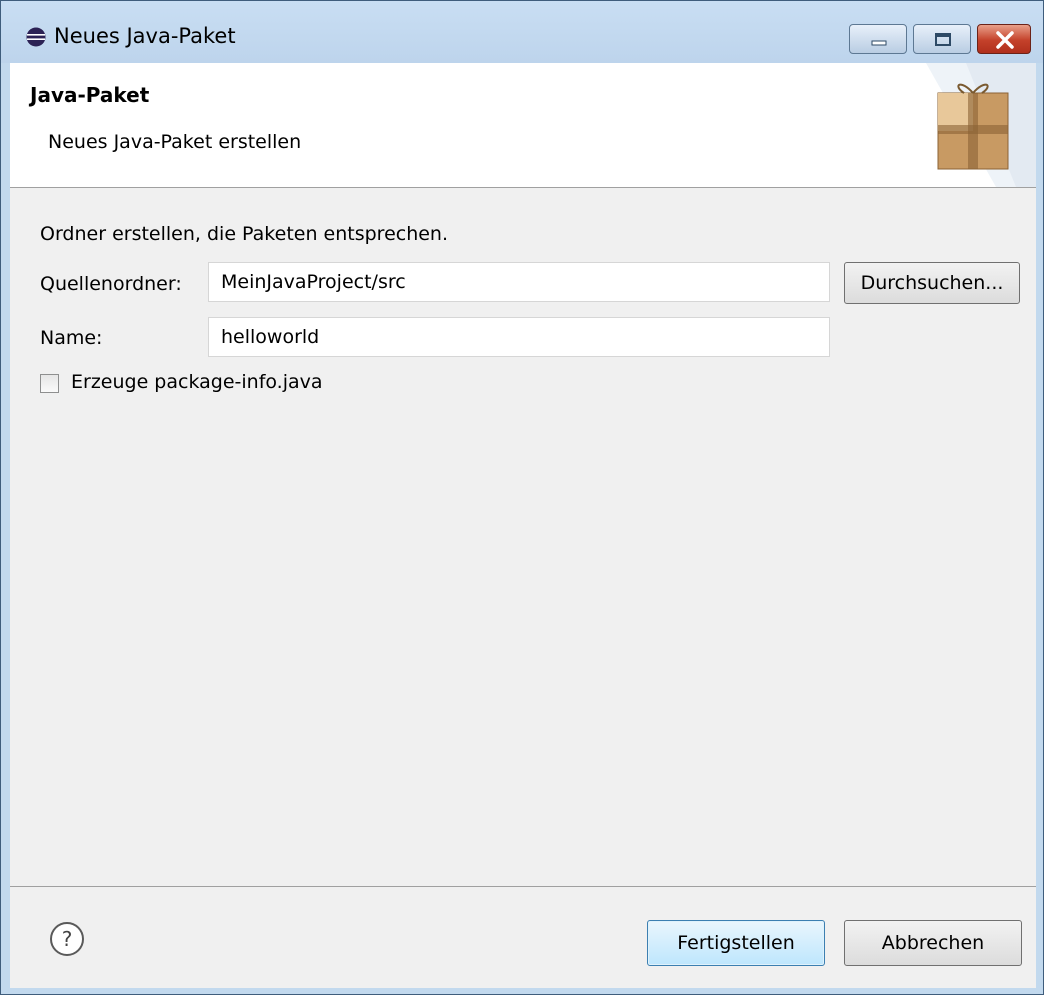 The image size is (1044, 995). I want to click on maximize-button, so click(942, 39).